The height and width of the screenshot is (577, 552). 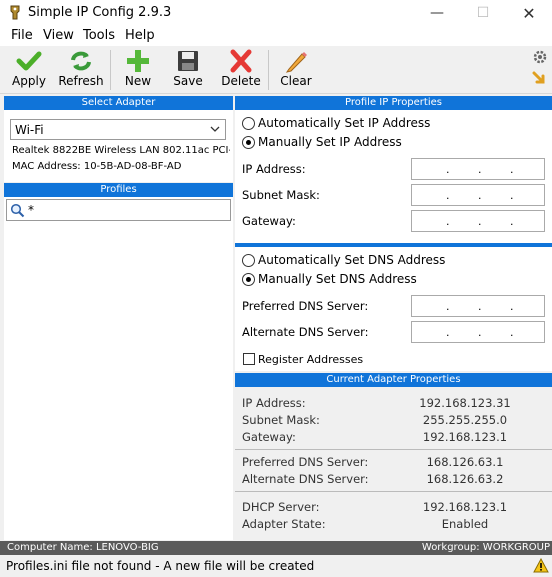 What do you see at coordinates (249, 359) in the screenshot?
I see `register-checkbox` at bounding box center [249, 359].